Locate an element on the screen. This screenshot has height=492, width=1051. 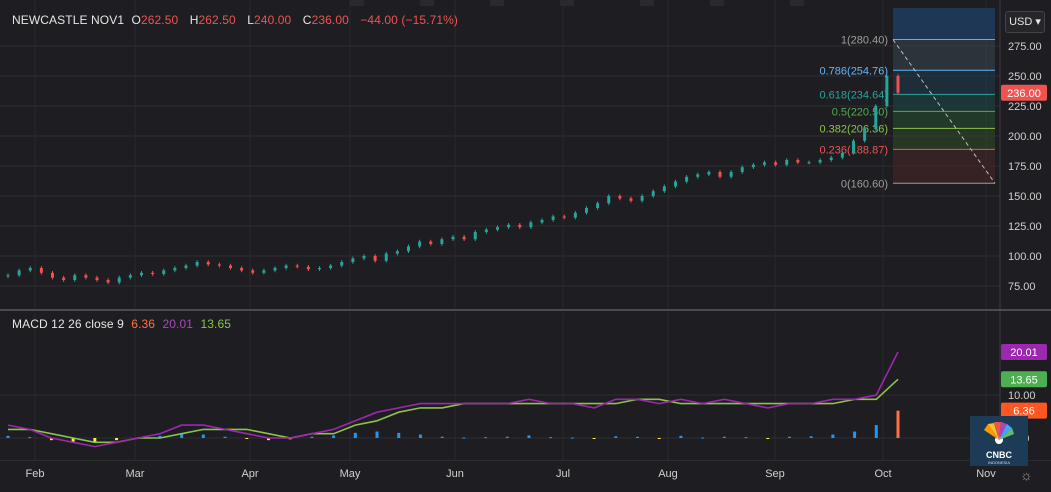
chevron-down-icon: ▾ is located at coordinates (1036, 22).